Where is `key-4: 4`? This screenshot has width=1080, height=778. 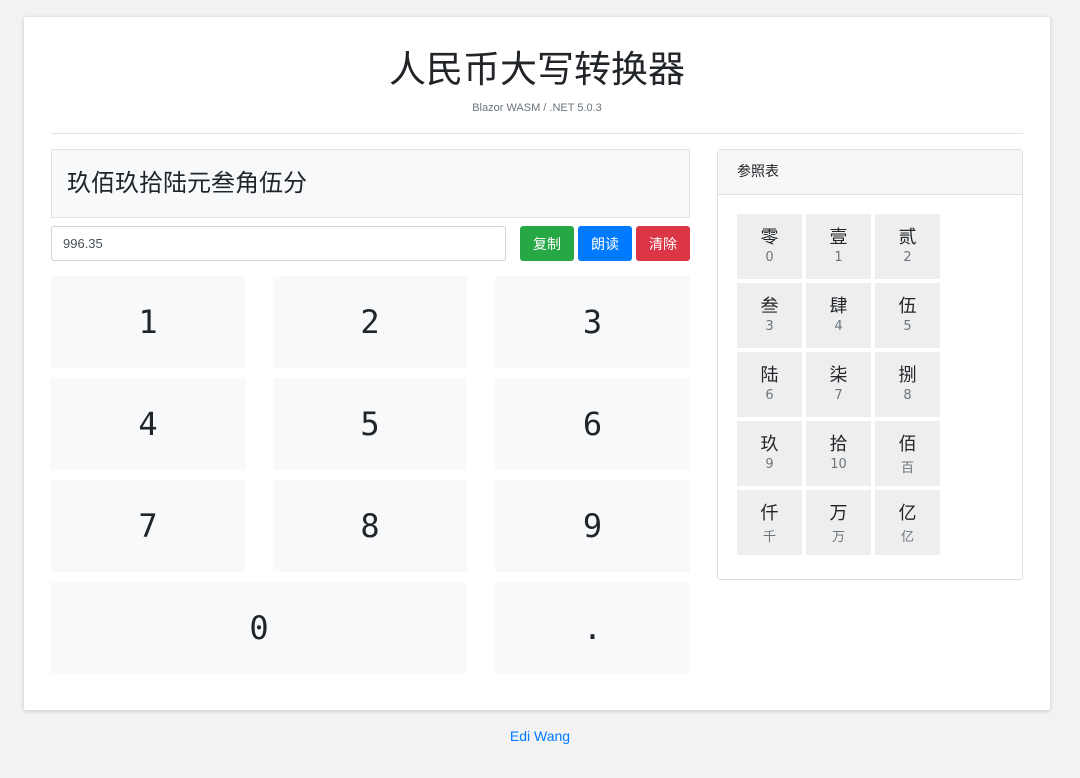
key-4: 4 is located at coordinates (148, 424).